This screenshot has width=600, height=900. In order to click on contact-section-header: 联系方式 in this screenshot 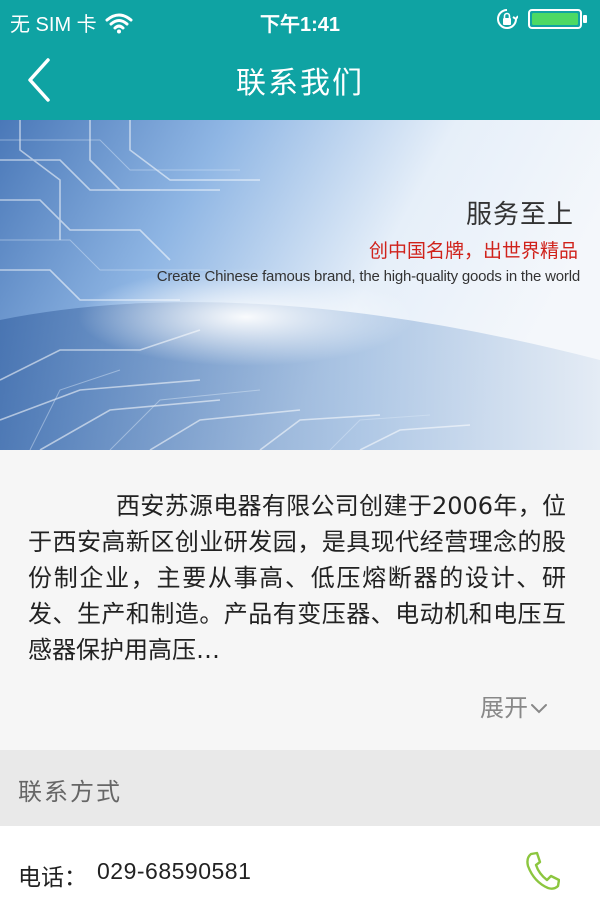, I will do `click(300, 788)`.